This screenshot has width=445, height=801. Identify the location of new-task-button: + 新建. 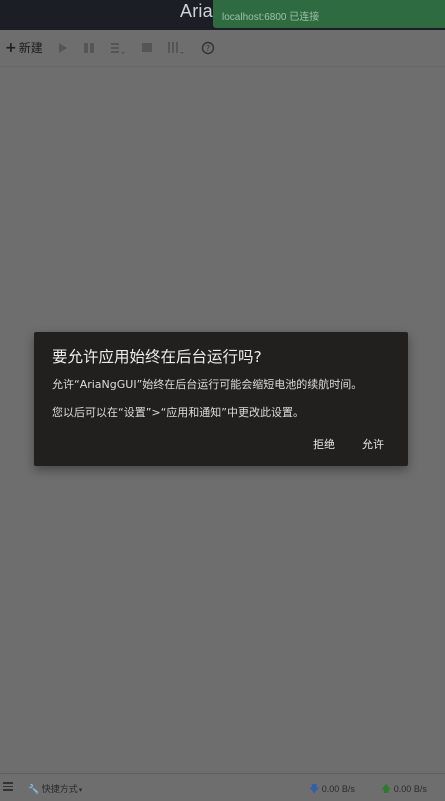
(24, 48).